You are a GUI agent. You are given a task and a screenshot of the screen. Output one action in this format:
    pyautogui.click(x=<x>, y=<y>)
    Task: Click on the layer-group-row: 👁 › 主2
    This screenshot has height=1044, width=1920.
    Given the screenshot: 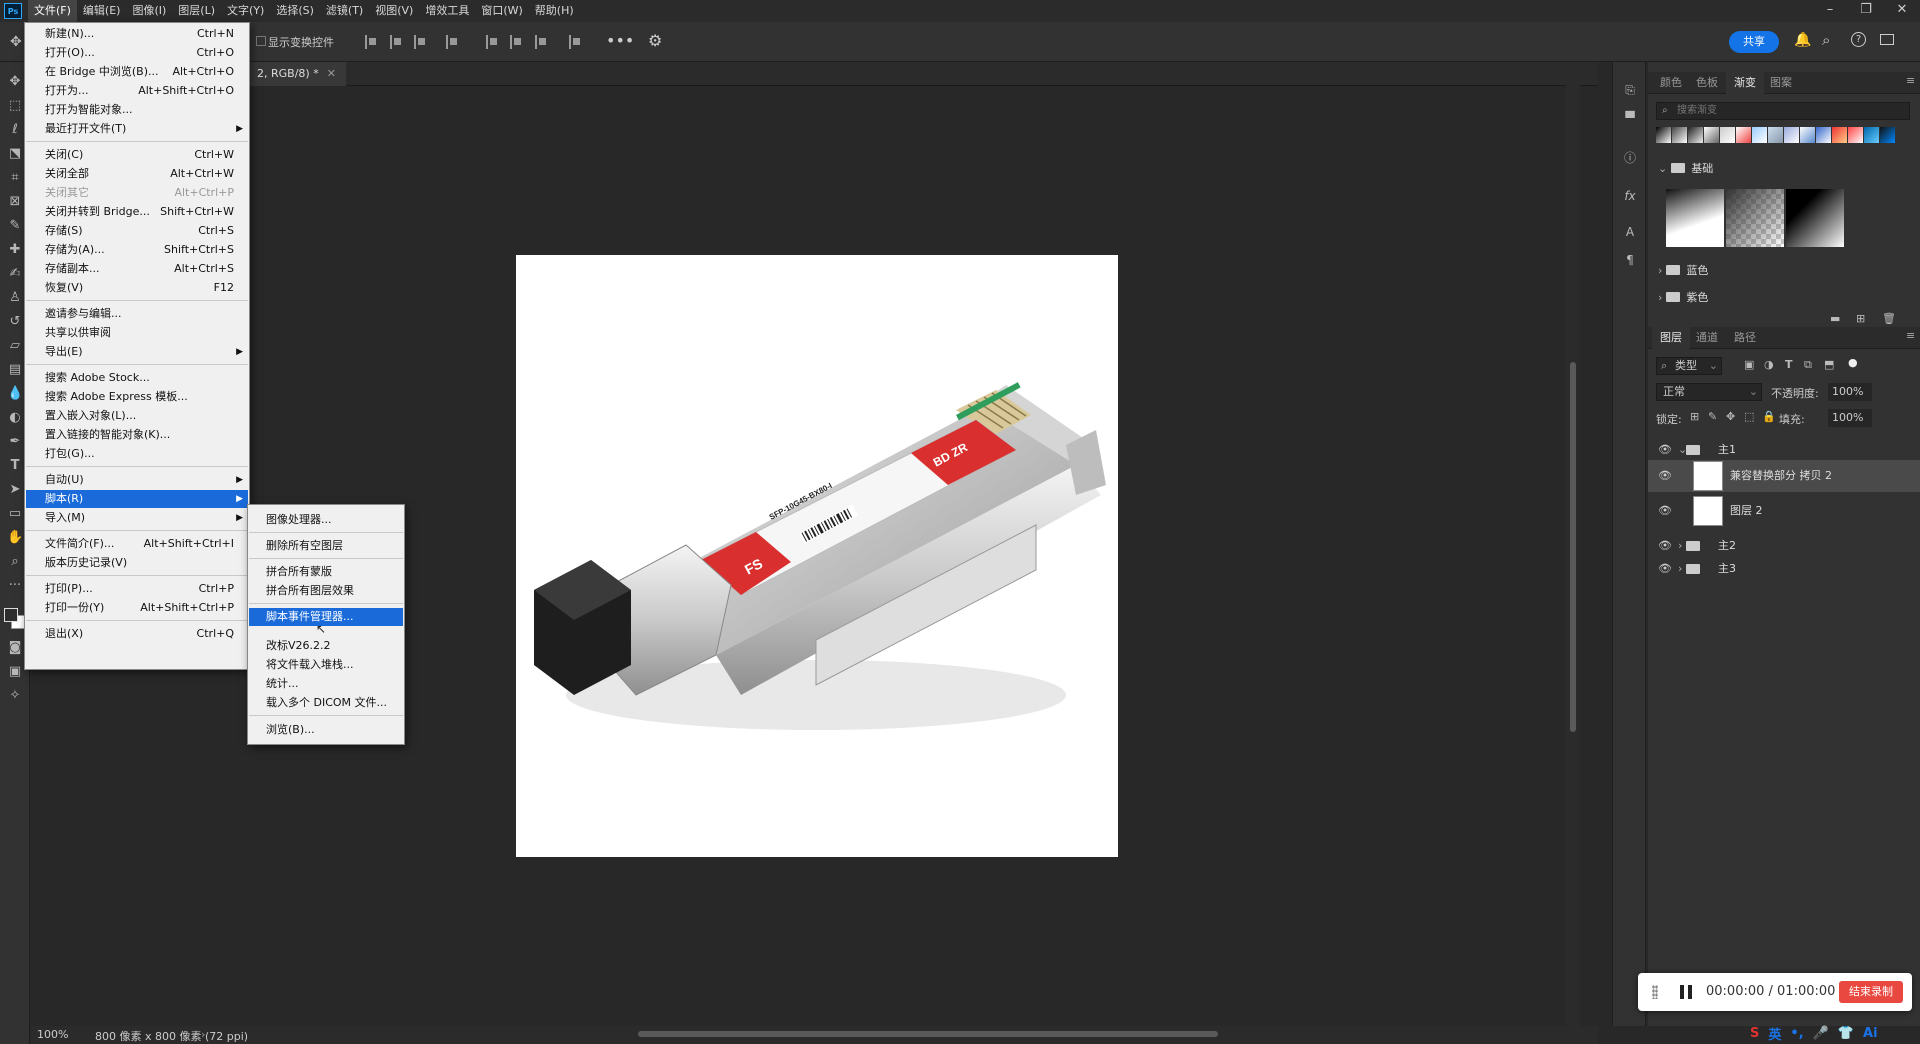 What is the action you would take?
    pyautogui.click(x=1784, y=546)
    